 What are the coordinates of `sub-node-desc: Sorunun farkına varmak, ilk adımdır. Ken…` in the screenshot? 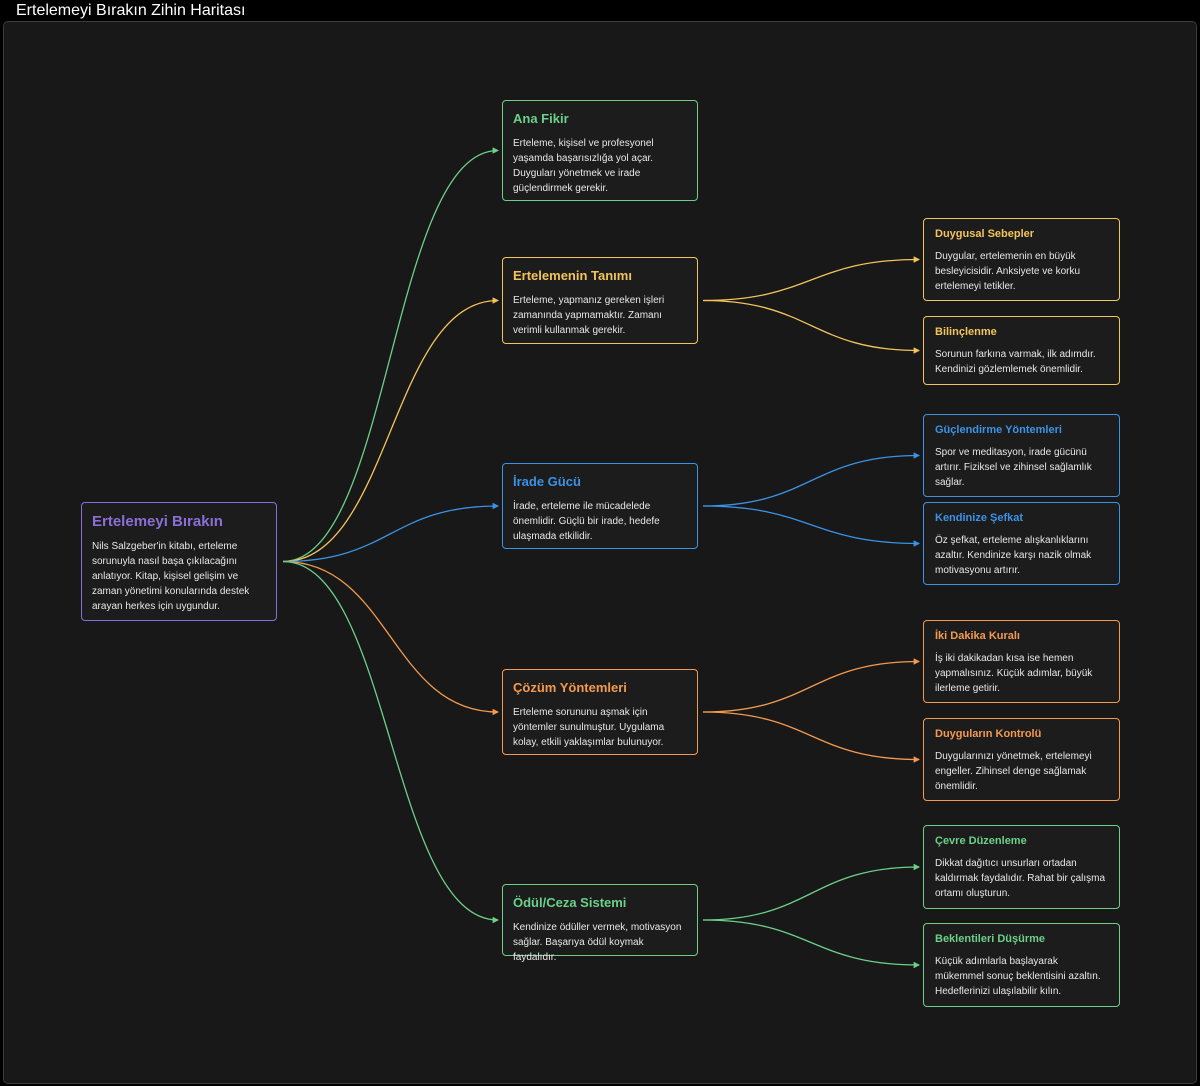 It's located at (1015, 362).